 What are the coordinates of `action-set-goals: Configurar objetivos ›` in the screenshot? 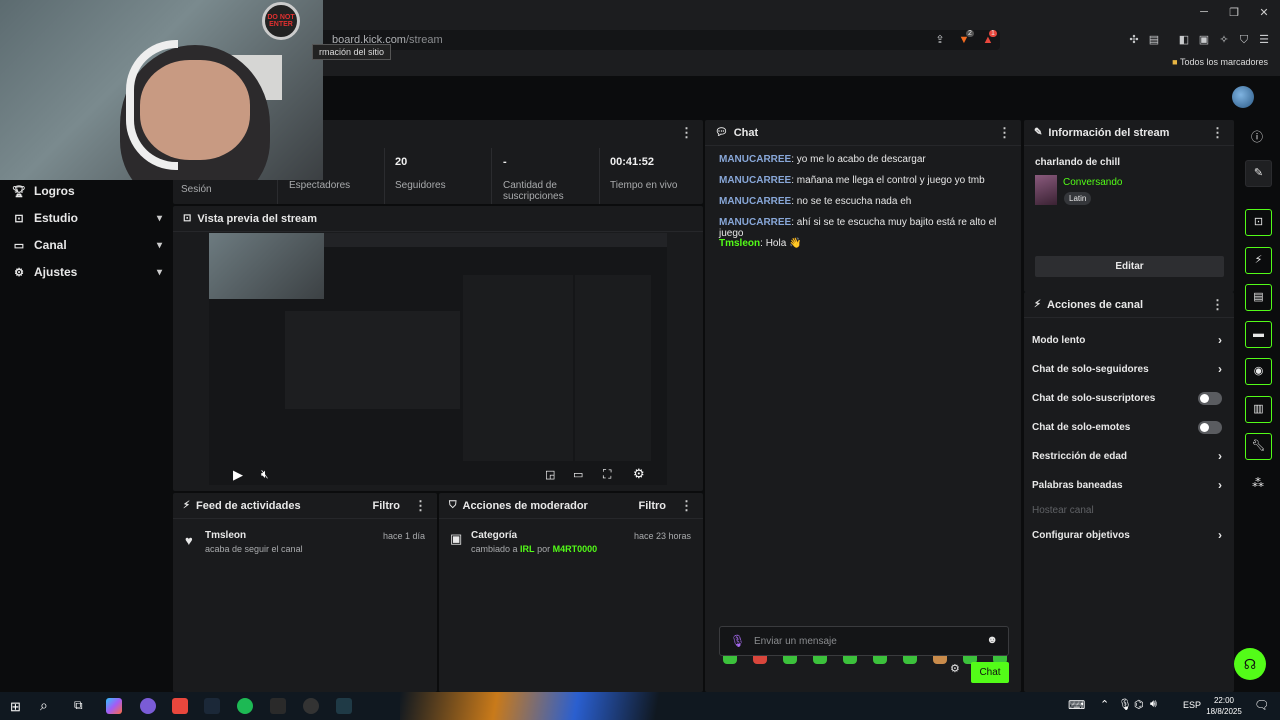 It's located at (1127, 535).